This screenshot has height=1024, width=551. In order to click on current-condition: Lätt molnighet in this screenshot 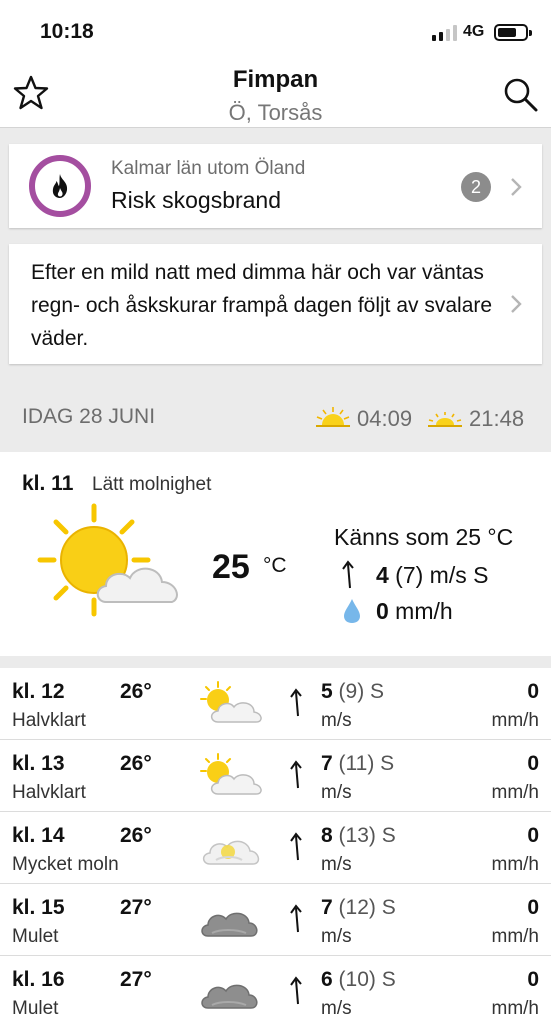, I will do `click(152, 484)`.